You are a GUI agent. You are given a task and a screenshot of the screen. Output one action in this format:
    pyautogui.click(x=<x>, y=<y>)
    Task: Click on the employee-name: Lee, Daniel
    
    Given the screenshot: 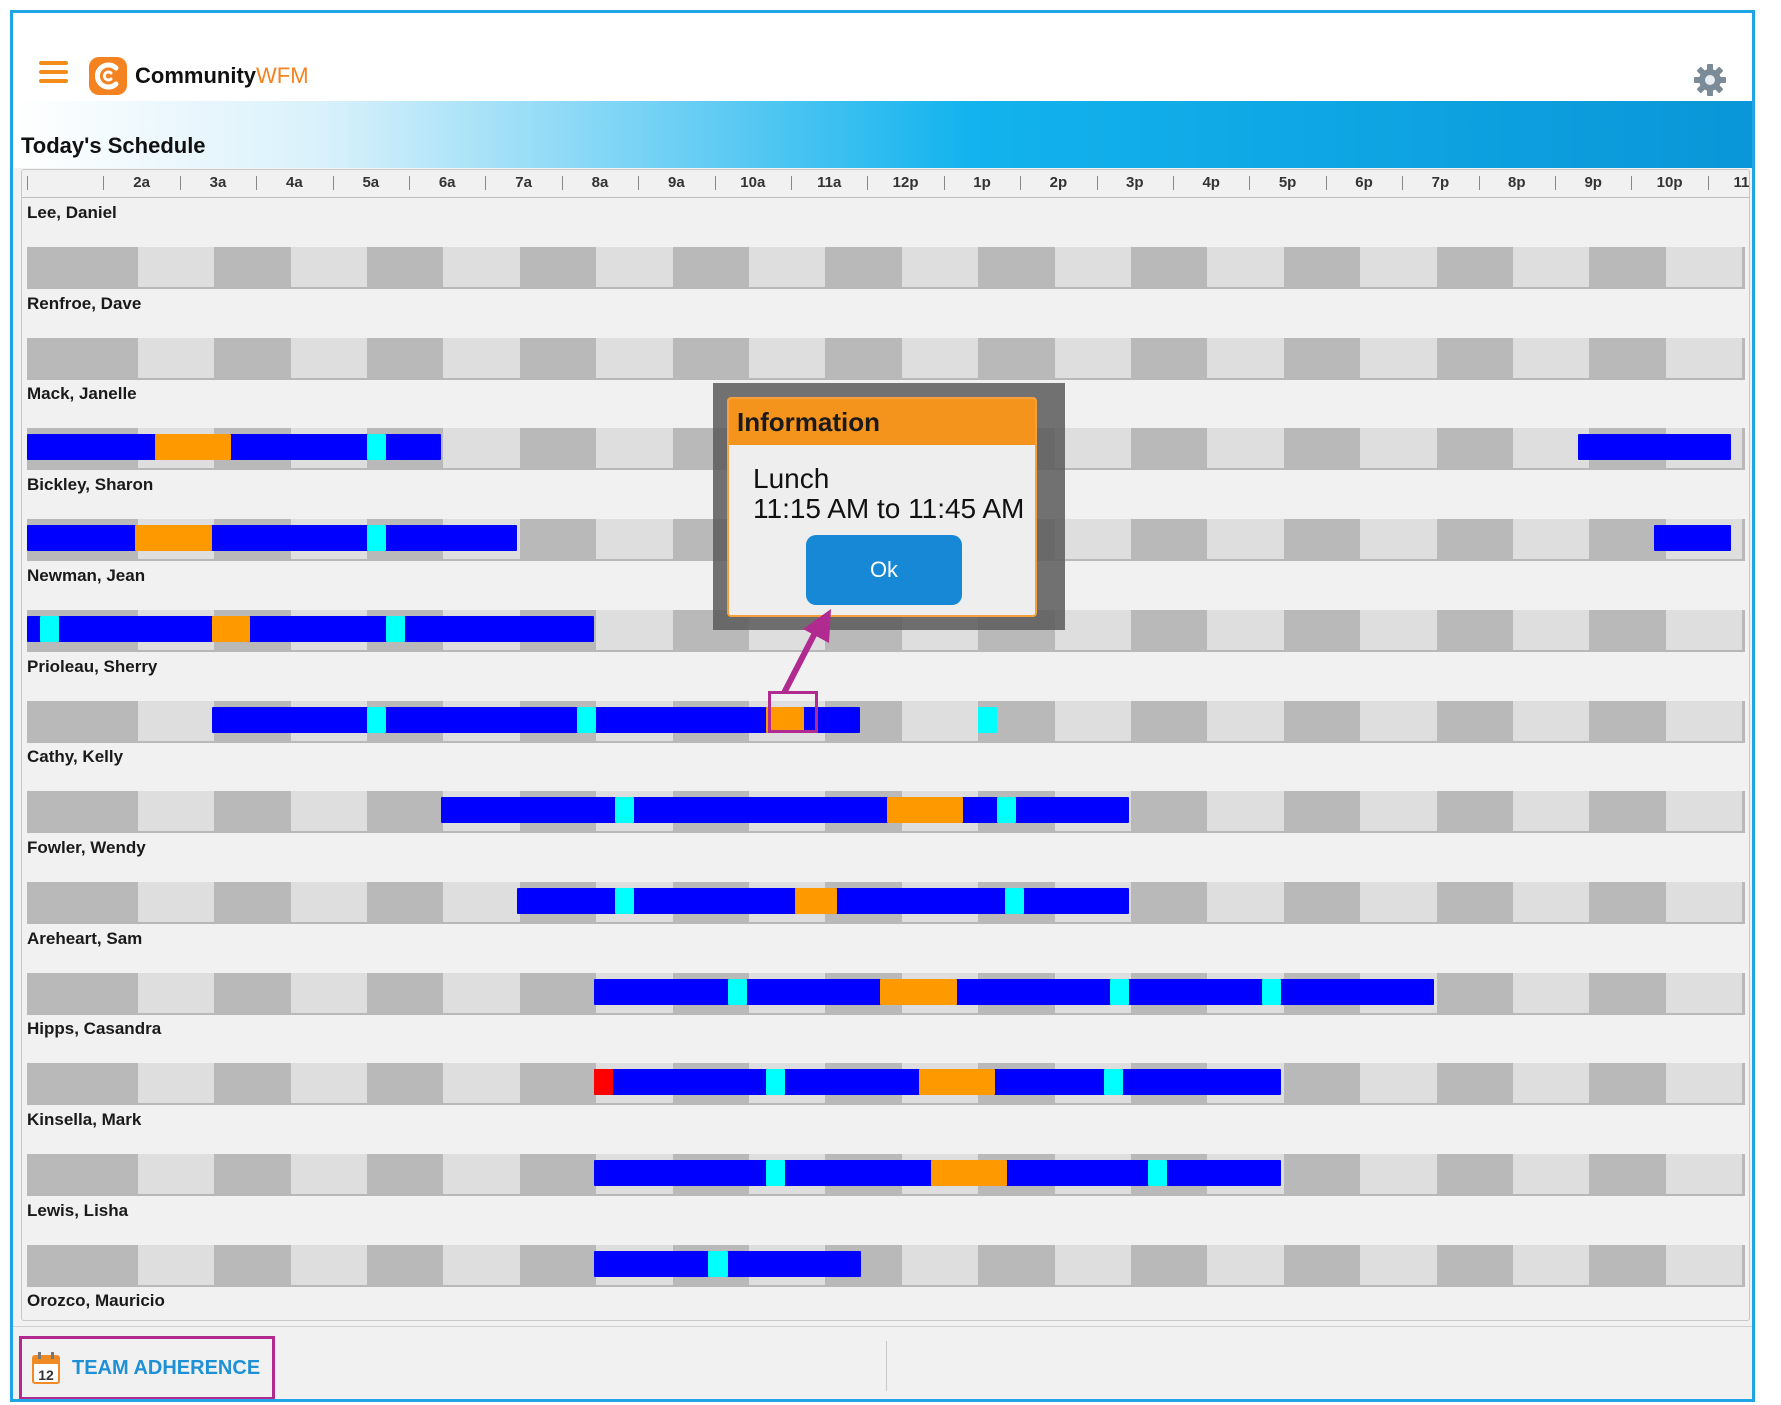 What is the action you would take?
    pyautogui.click(x=72, y=213)
    